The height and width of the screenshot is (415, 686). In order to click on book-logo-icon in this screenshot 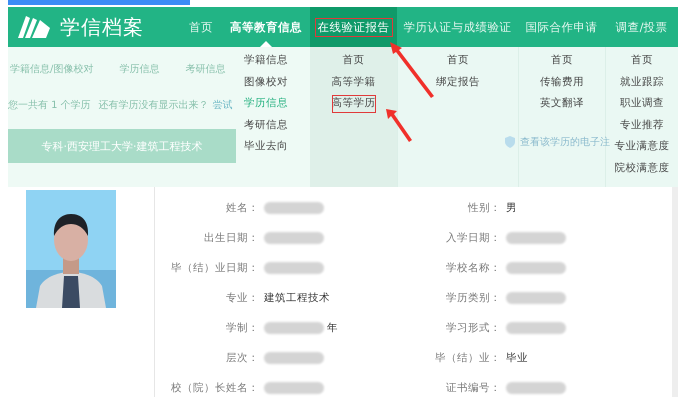, I will do `click(34, 27)`.